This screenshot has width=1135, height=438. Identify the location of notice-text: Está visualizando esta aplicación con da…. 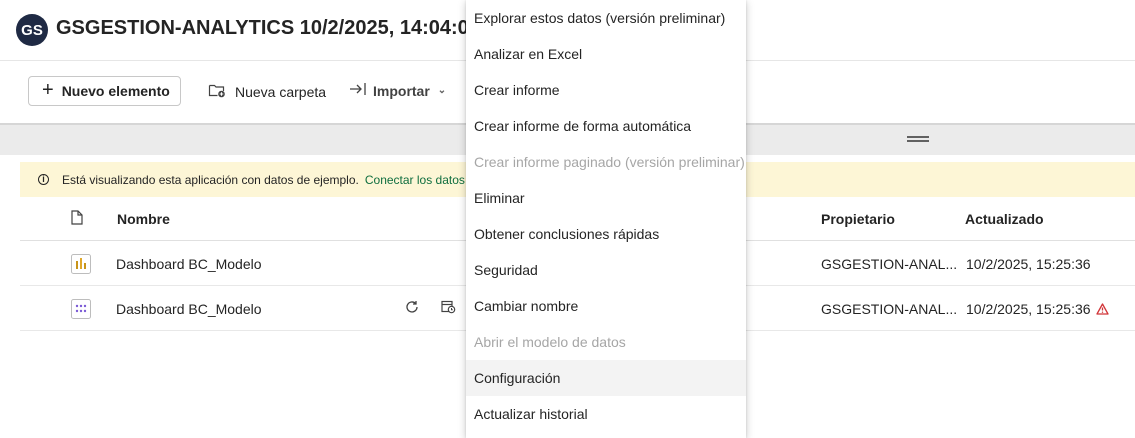
(210, 179).